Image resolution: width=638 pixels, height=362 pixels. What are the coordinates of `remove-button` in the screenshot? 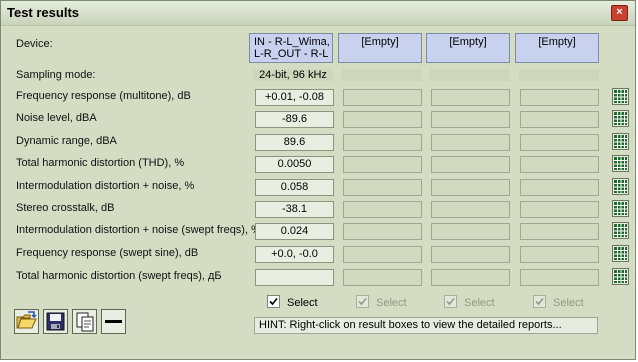 It's located at (113, 321).